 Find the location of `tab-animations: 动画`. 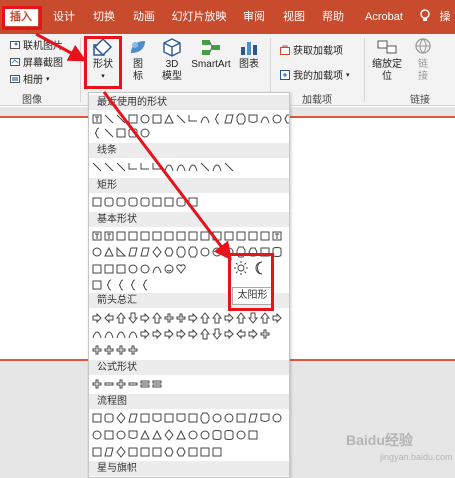

tab-animations: 动画 is located at coordinates (144, 17).